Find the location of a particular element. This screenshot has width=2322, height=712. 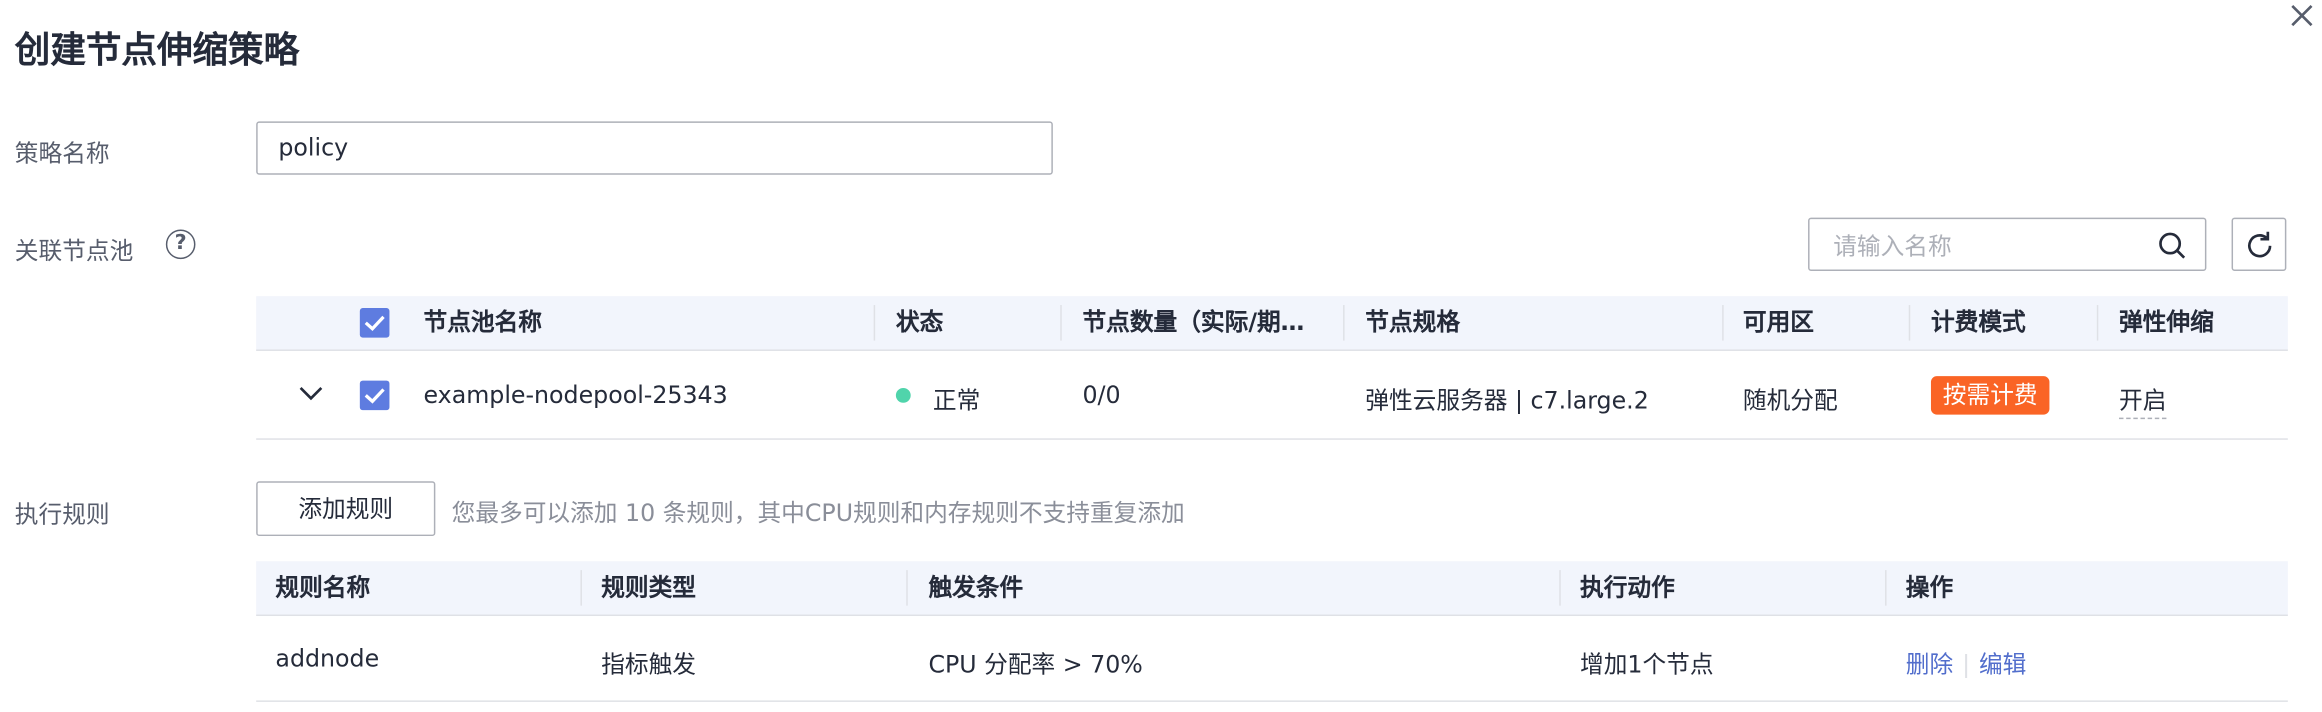

rule-type: 指标触发 is located at coordinates (648, 664).